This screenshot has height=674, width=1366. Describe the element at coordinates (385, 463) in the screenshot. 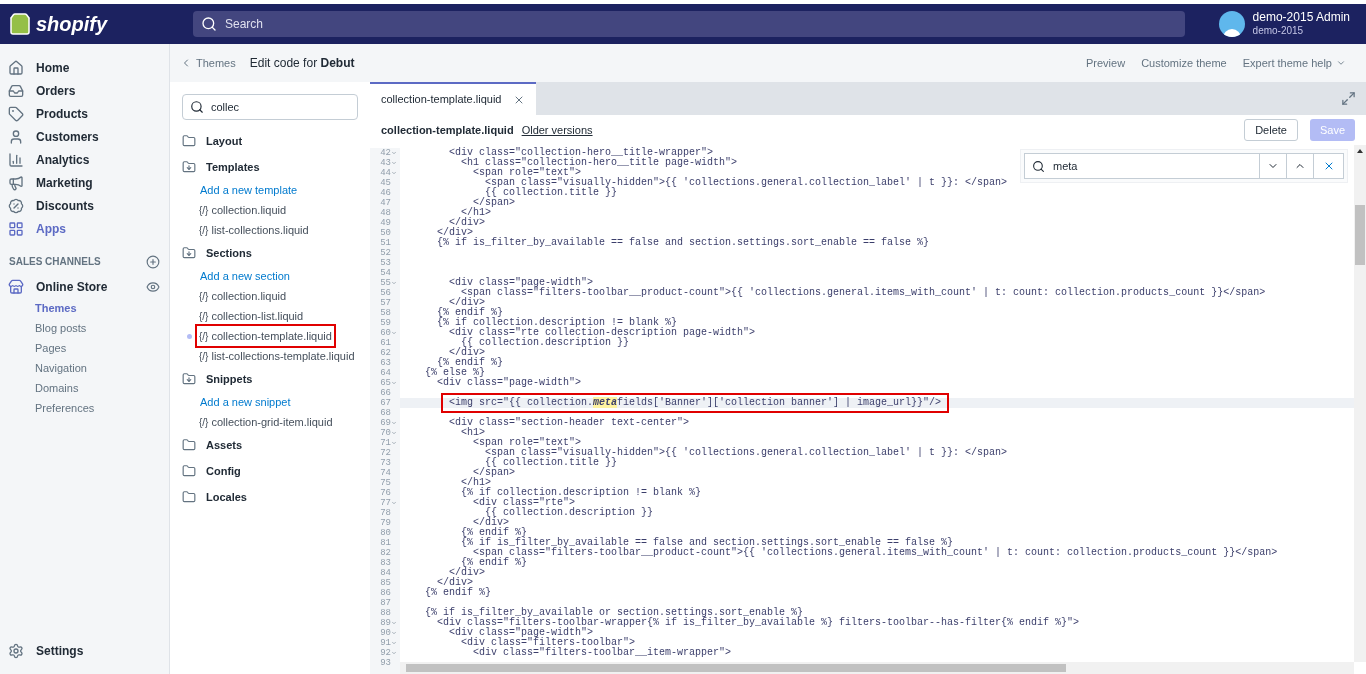

I see `line-number: 73` at that location.